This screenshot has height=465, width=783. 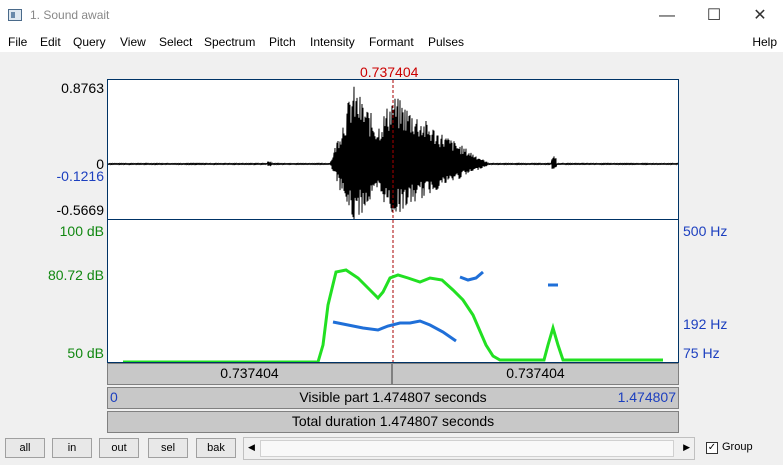 I want to click on wave-min-label: -0.5669, so click(x=80, y=210).